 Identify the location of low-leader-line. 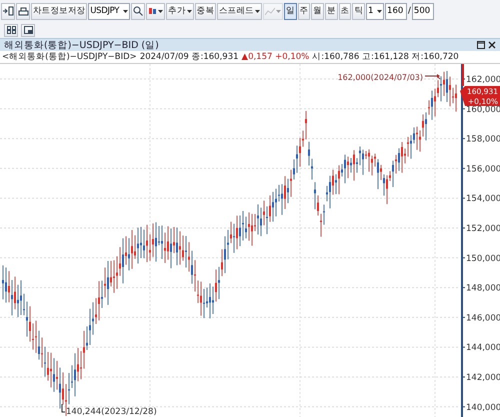
(64, 408).